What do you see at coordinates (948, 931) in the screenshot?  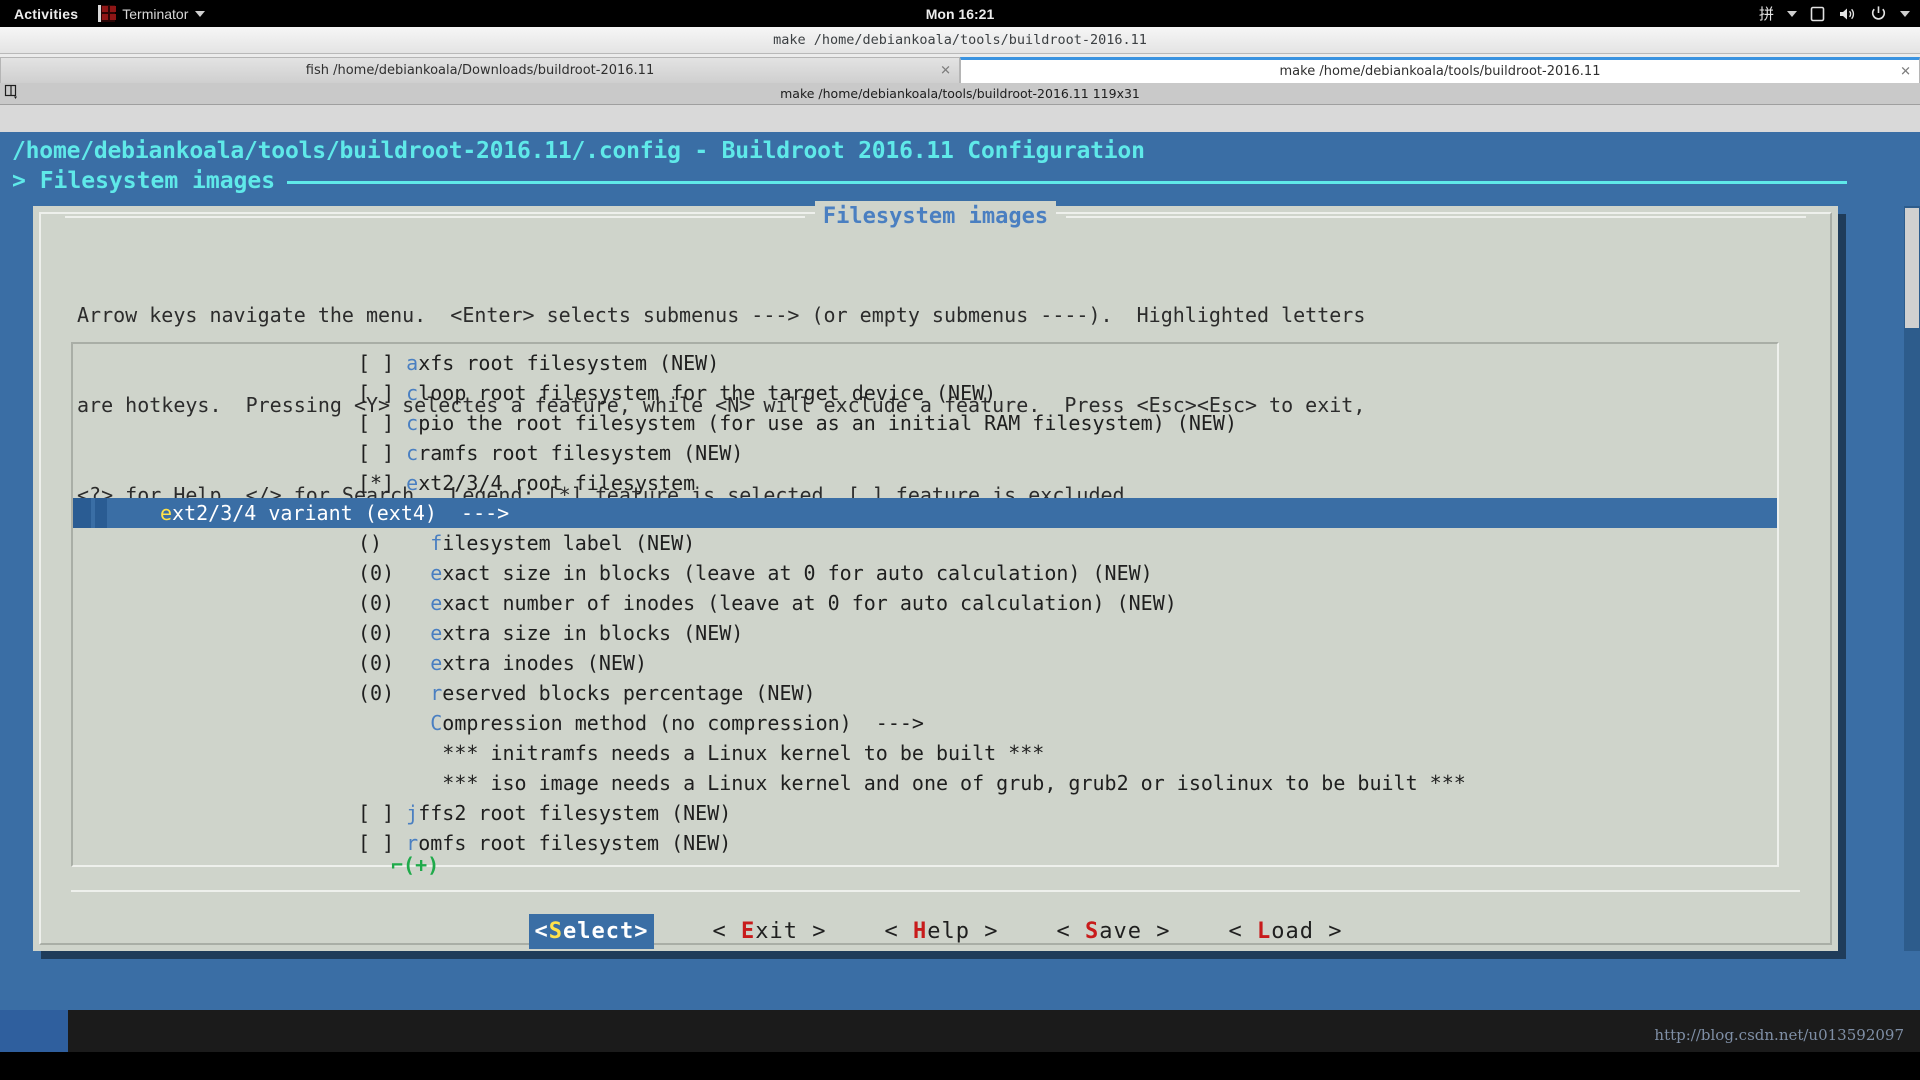 I see `button-label: elp` at bounding box center [948, 931].